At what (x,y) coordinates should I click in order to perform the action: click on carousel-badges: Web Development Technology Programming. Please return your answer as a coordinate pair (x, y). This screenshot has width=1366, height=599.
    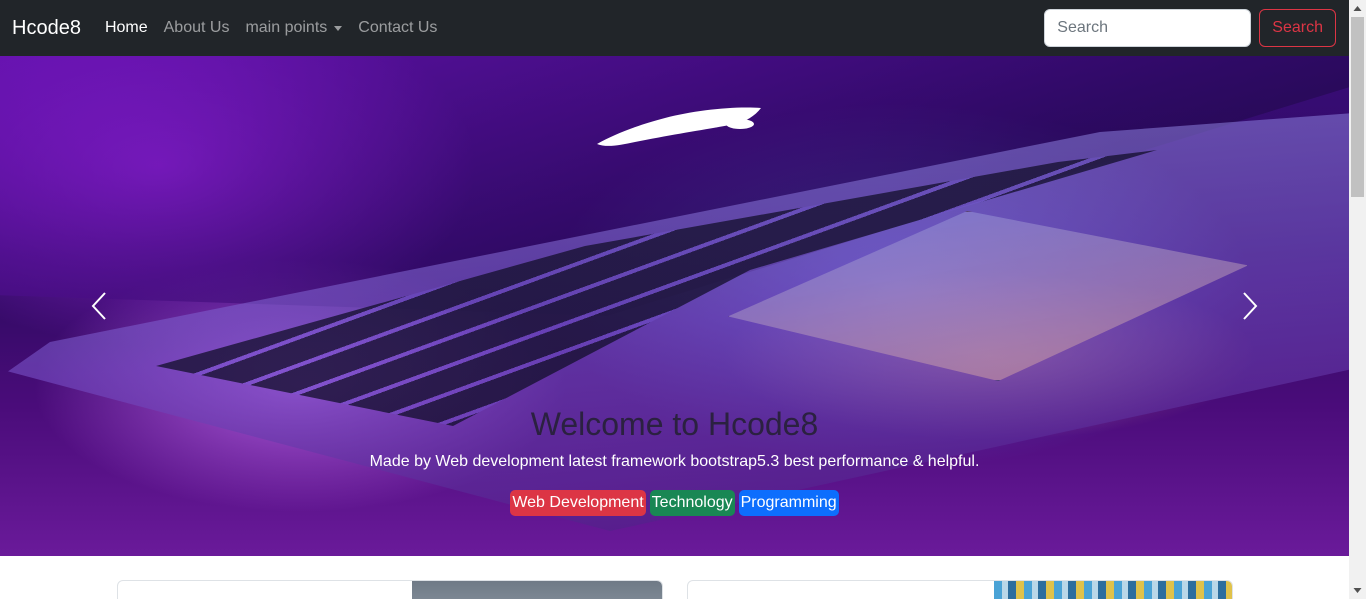
    Looking at the image, I should click on (674, 503).